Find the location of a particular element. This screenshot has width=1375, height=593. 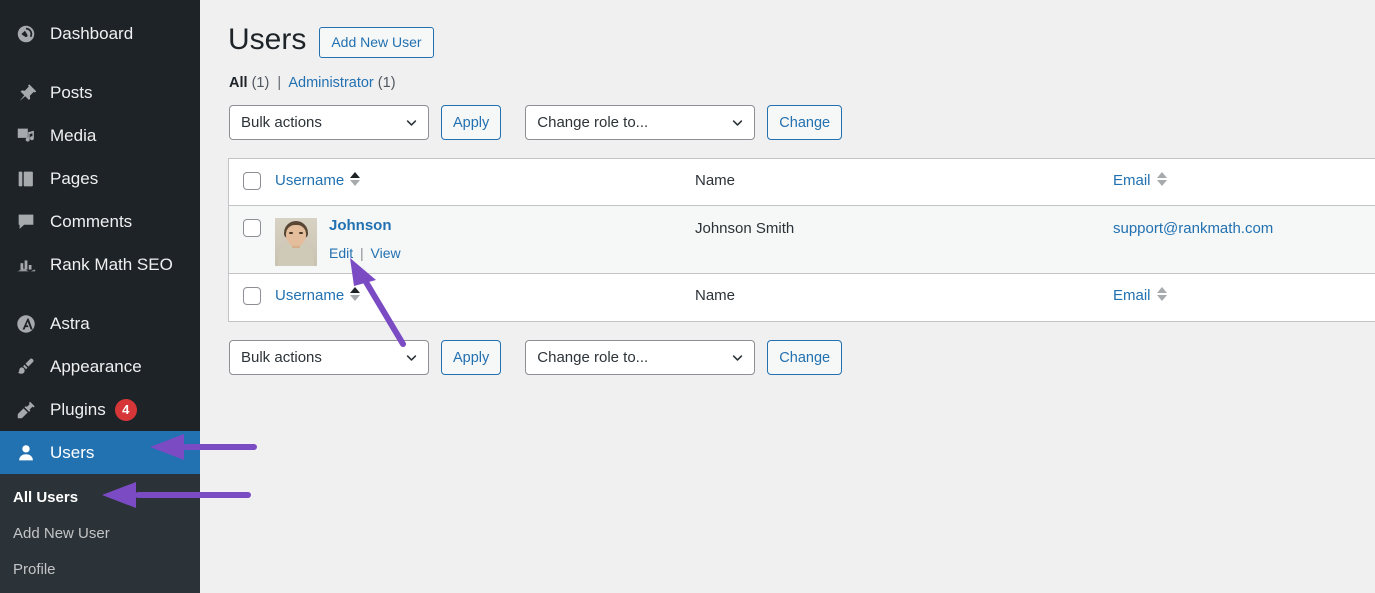

users-submenu: All Users Add New User Profile is located at coordinates (100, 533).